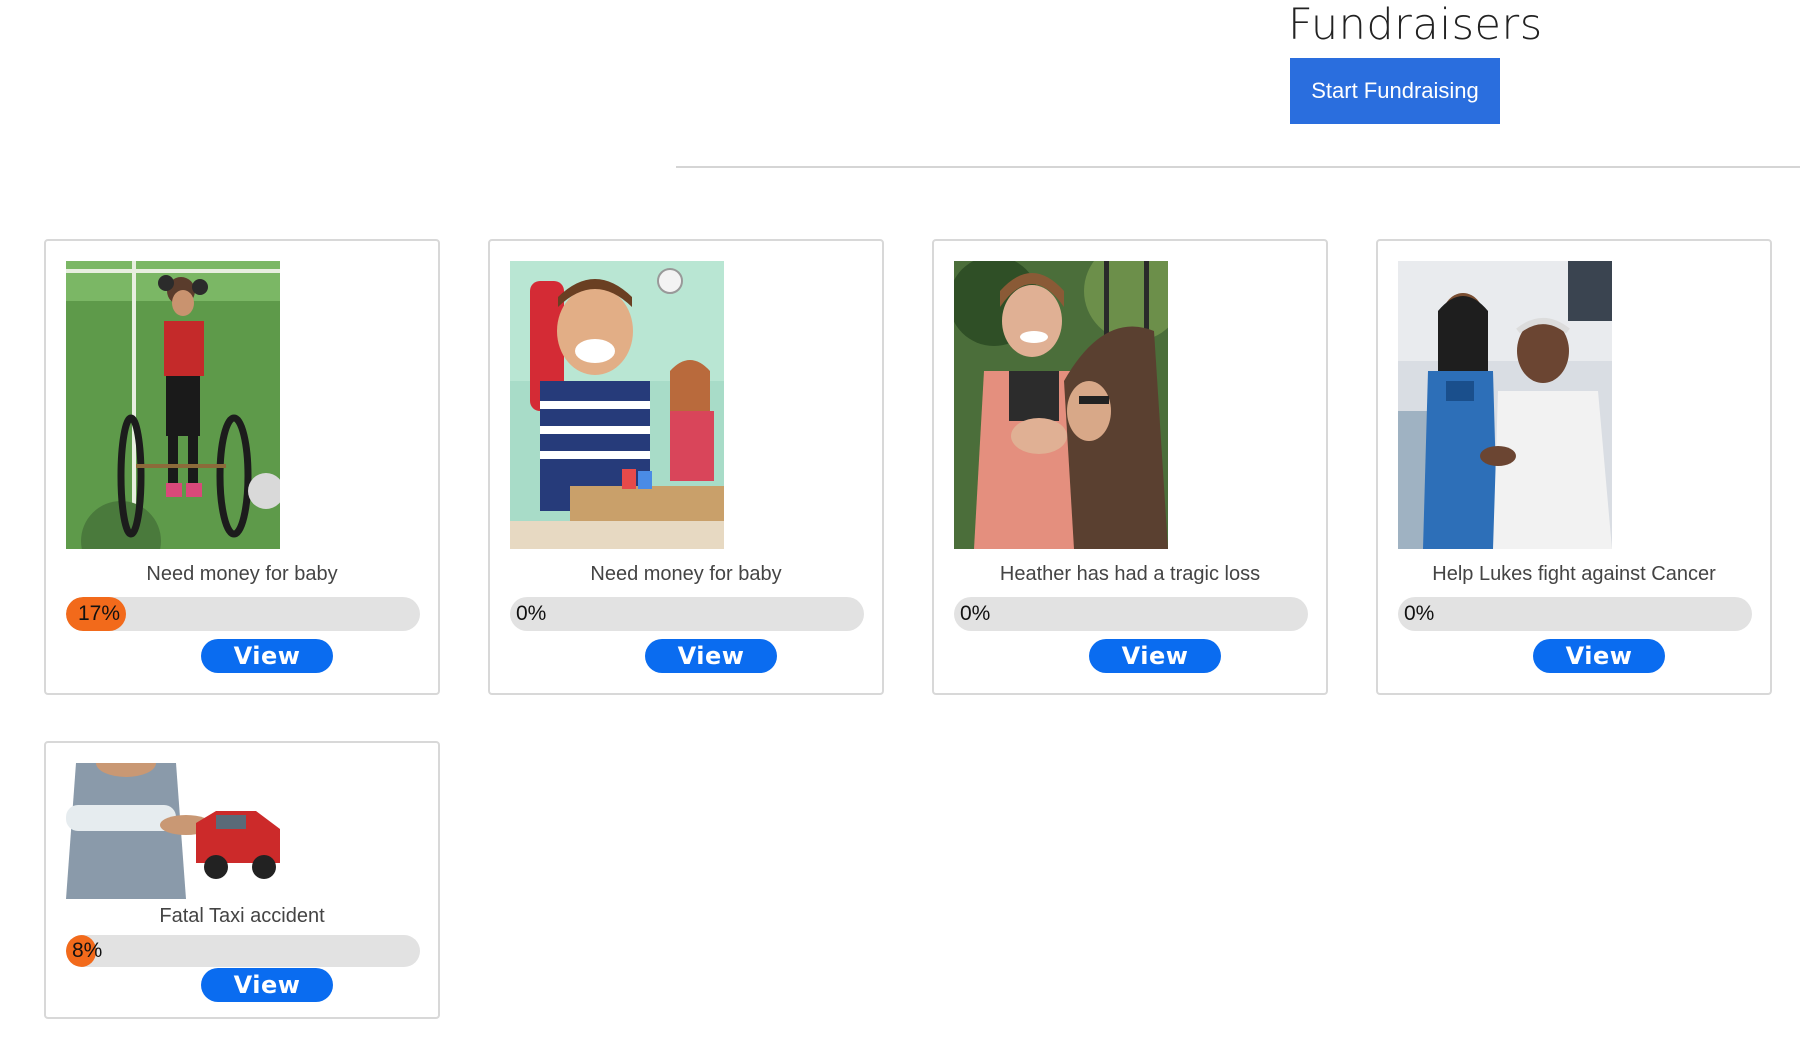 This screenshot has height=1046, width=1800. Describe the element at coordinates (1238, 167) in the screenshot. I see `divider` at that location.